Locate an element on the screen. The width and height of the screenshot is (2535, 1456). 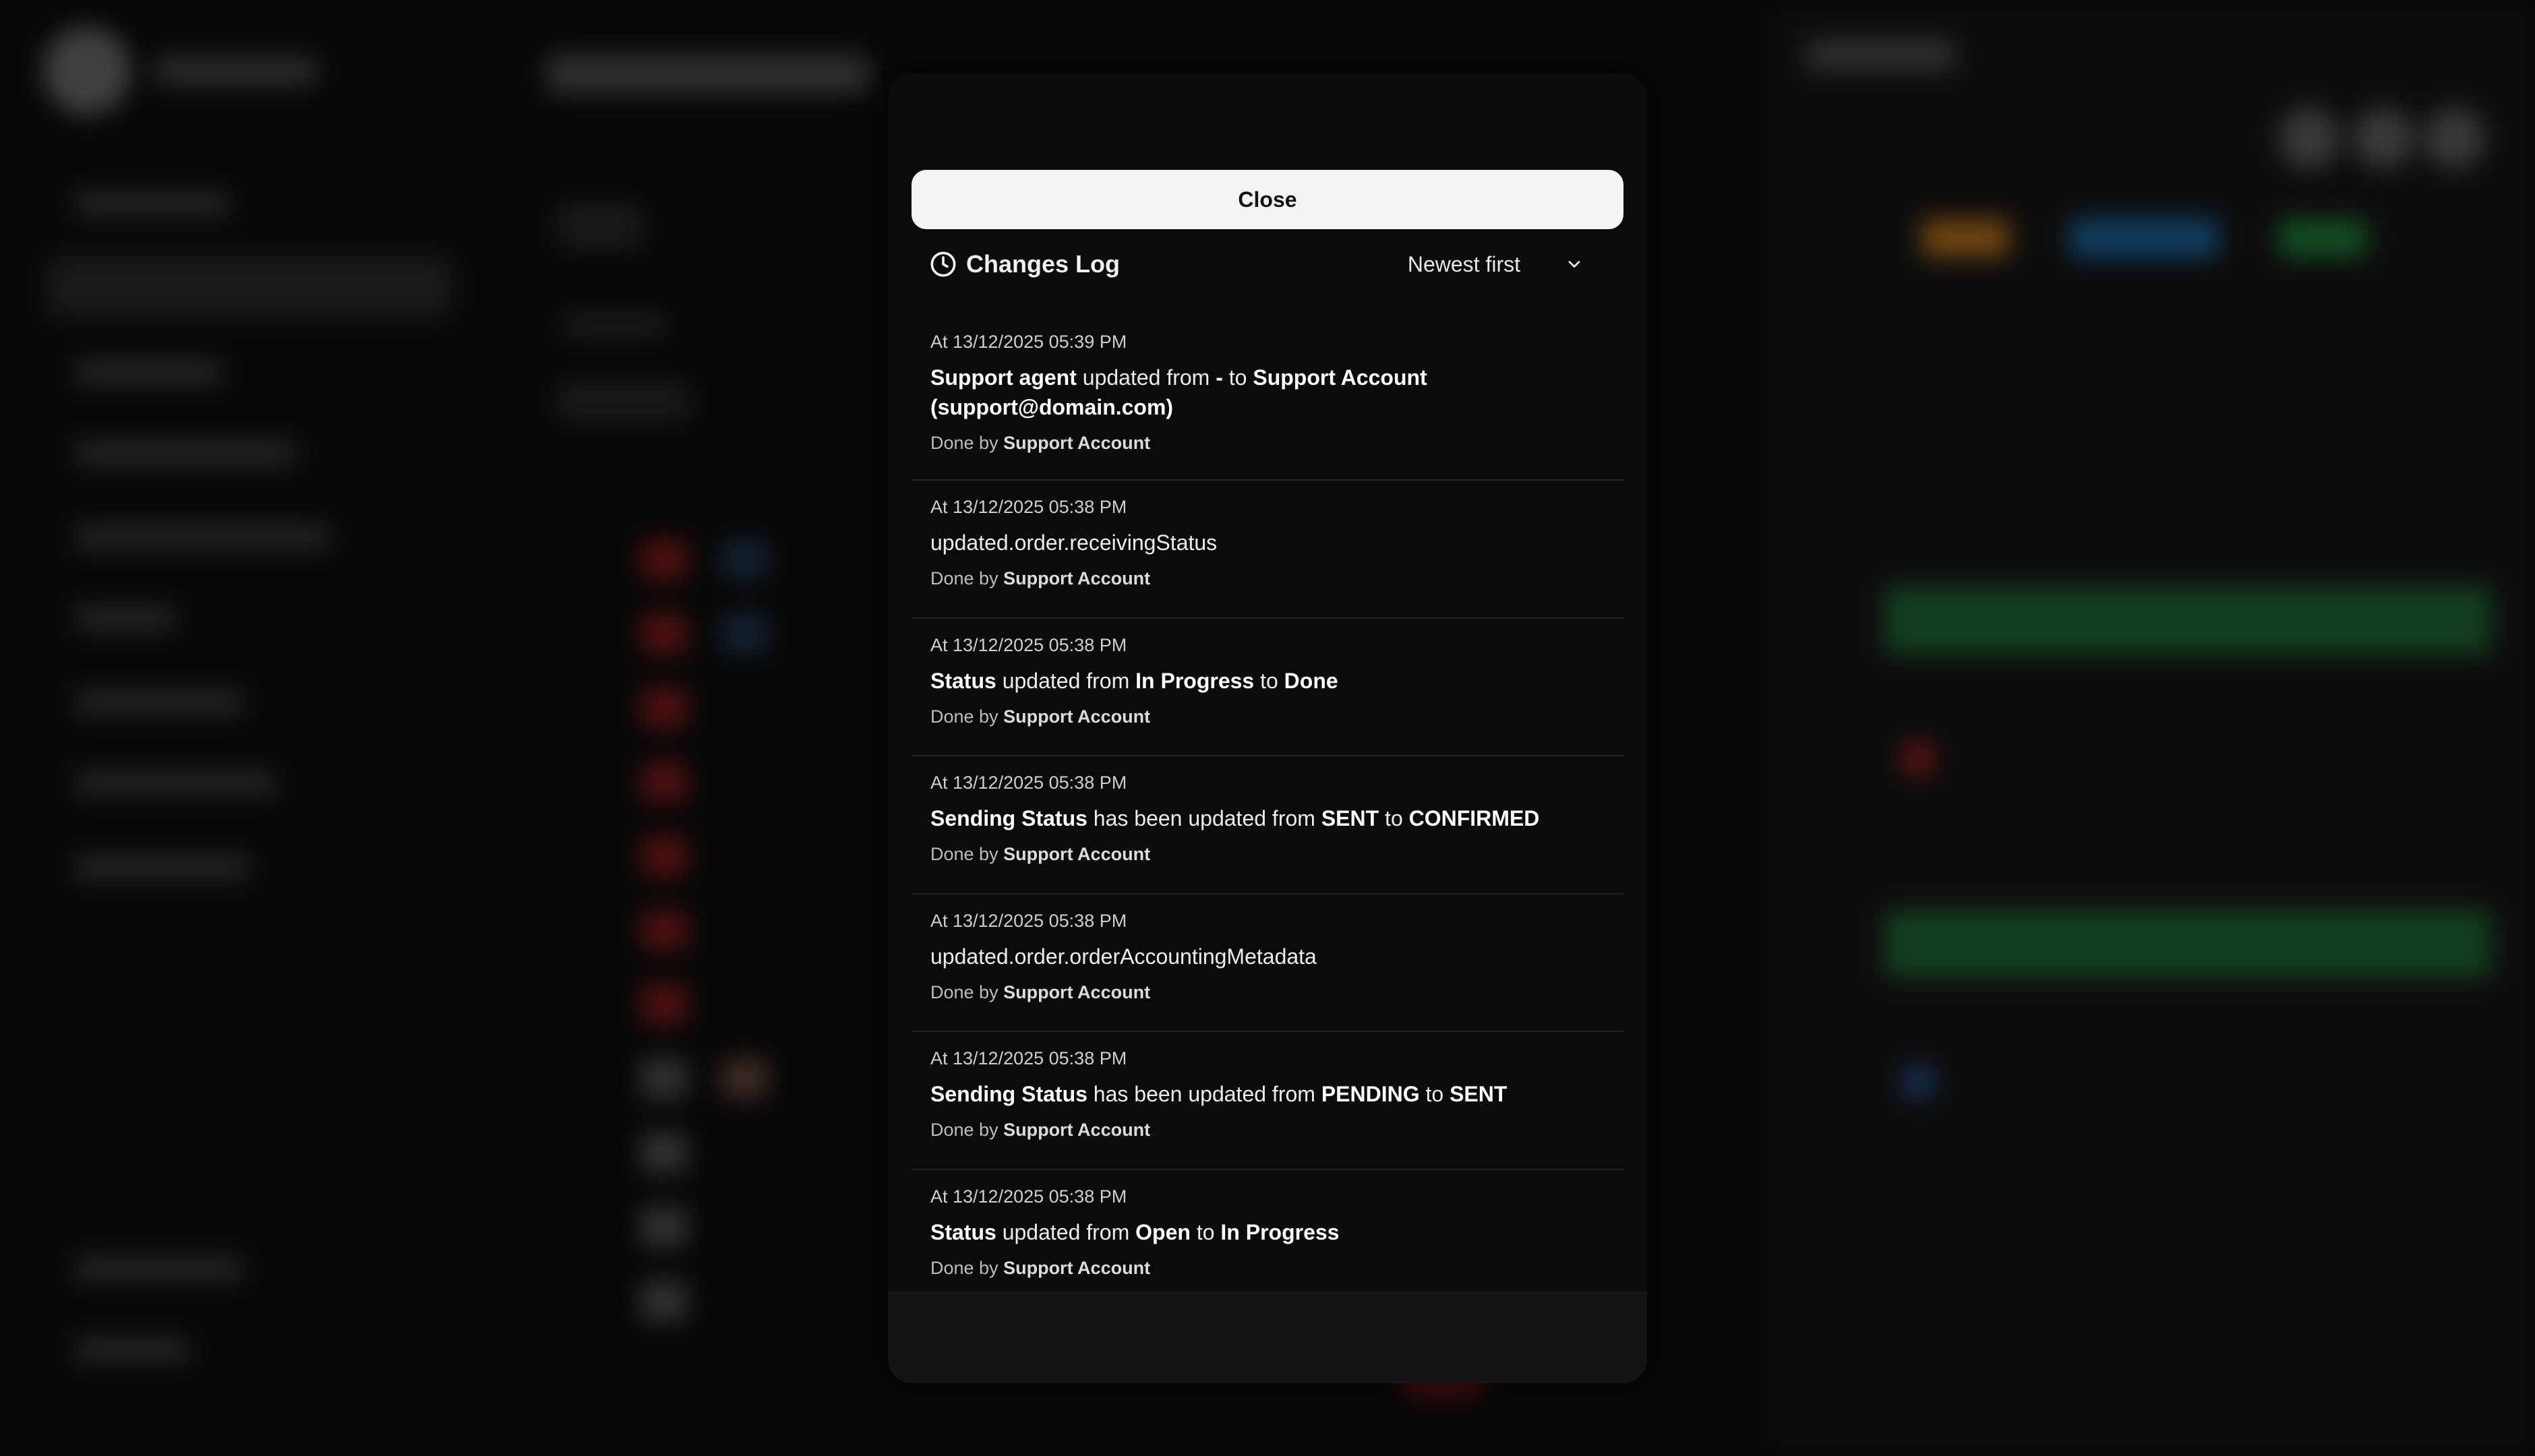
log-entry-description: Status updated from Open to In Progress is located at coordinates (1254, 1232).